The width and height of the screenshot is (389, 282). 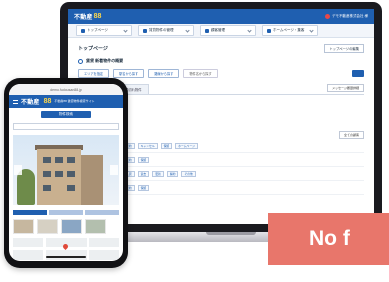 I want to click on header-user-area: デモ不動産株式会社 様, so click(x=346, y=16).